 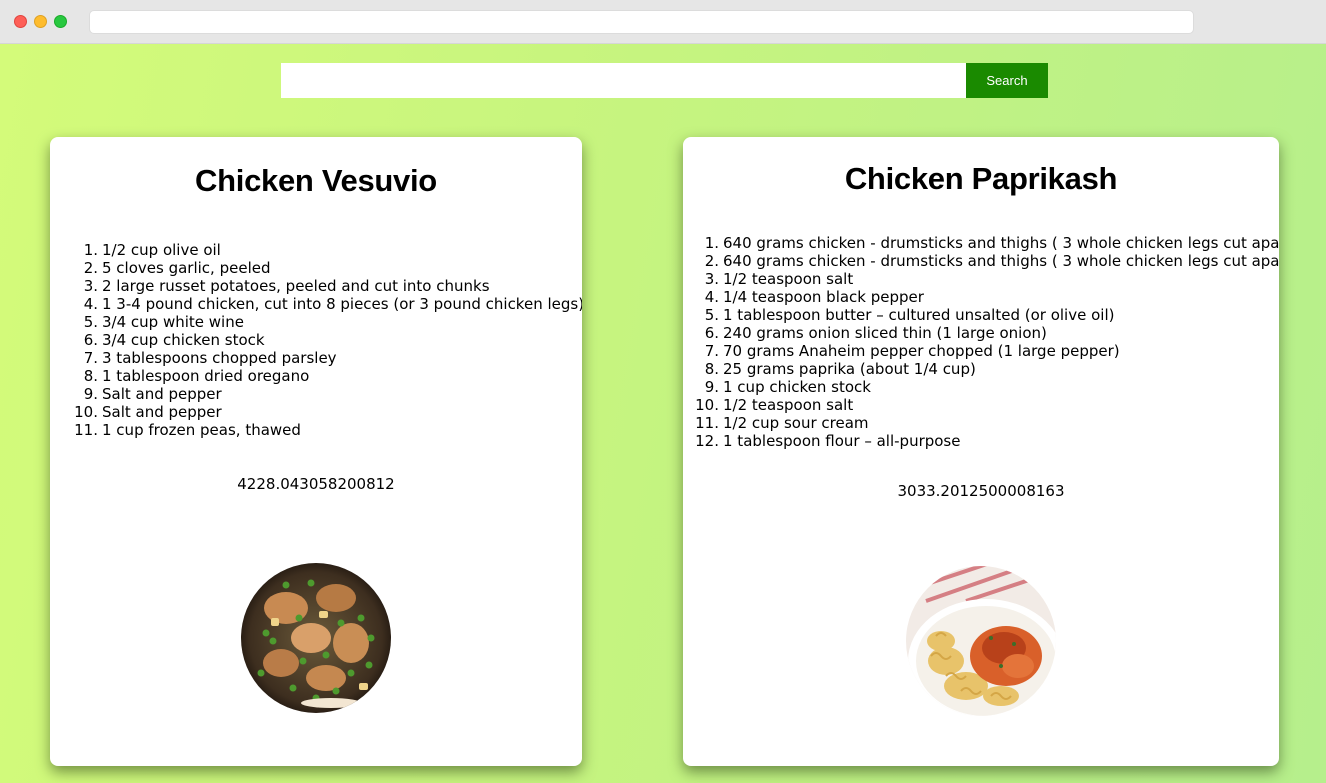 I want to click on ingredient-text: 1/2 cup olive oil, so click(x=161, y=250).